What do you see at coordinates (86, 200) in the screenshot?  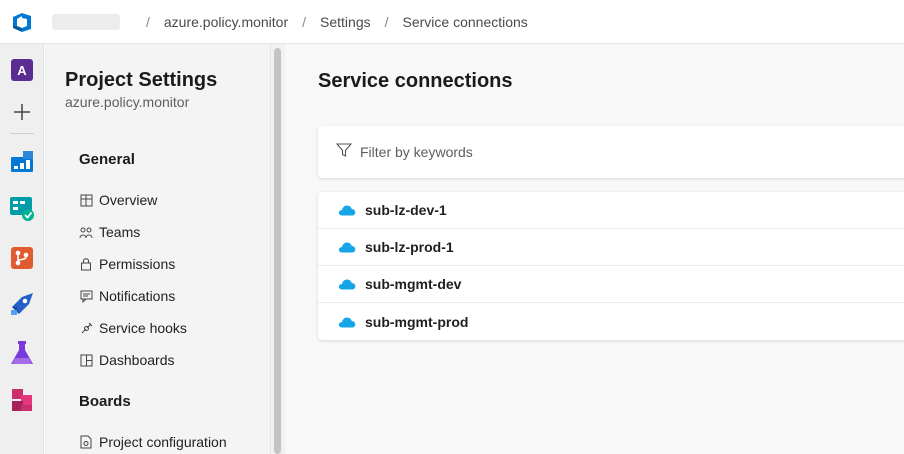 I see `overview-icon` at bounding box center [86, 200].